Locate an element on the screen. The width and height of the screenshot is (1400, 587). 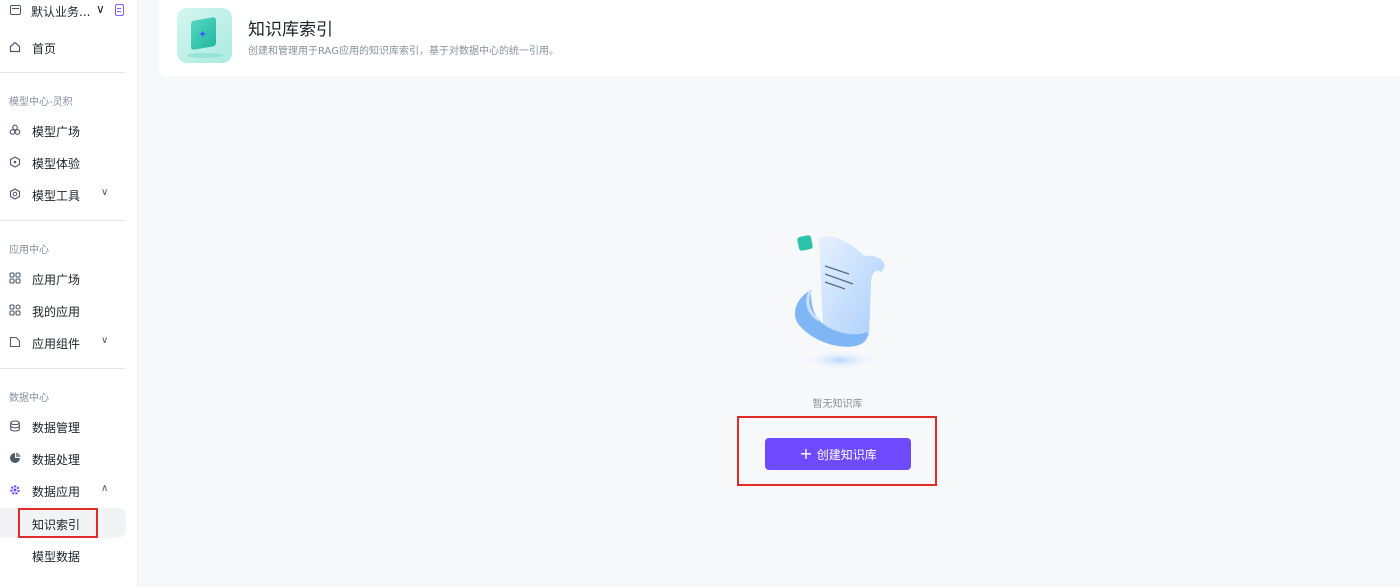
sidebar-item-model-square: 模型广场 is located at coordinates (63, 130).